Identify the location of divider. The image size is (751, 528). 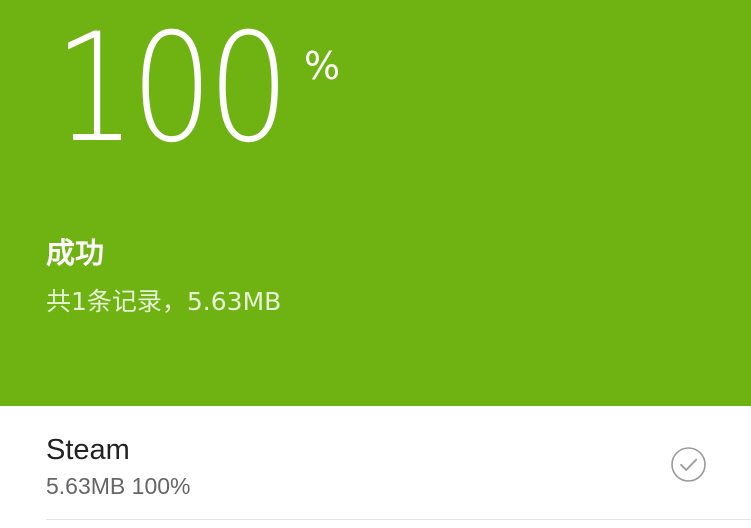
(398, 519).